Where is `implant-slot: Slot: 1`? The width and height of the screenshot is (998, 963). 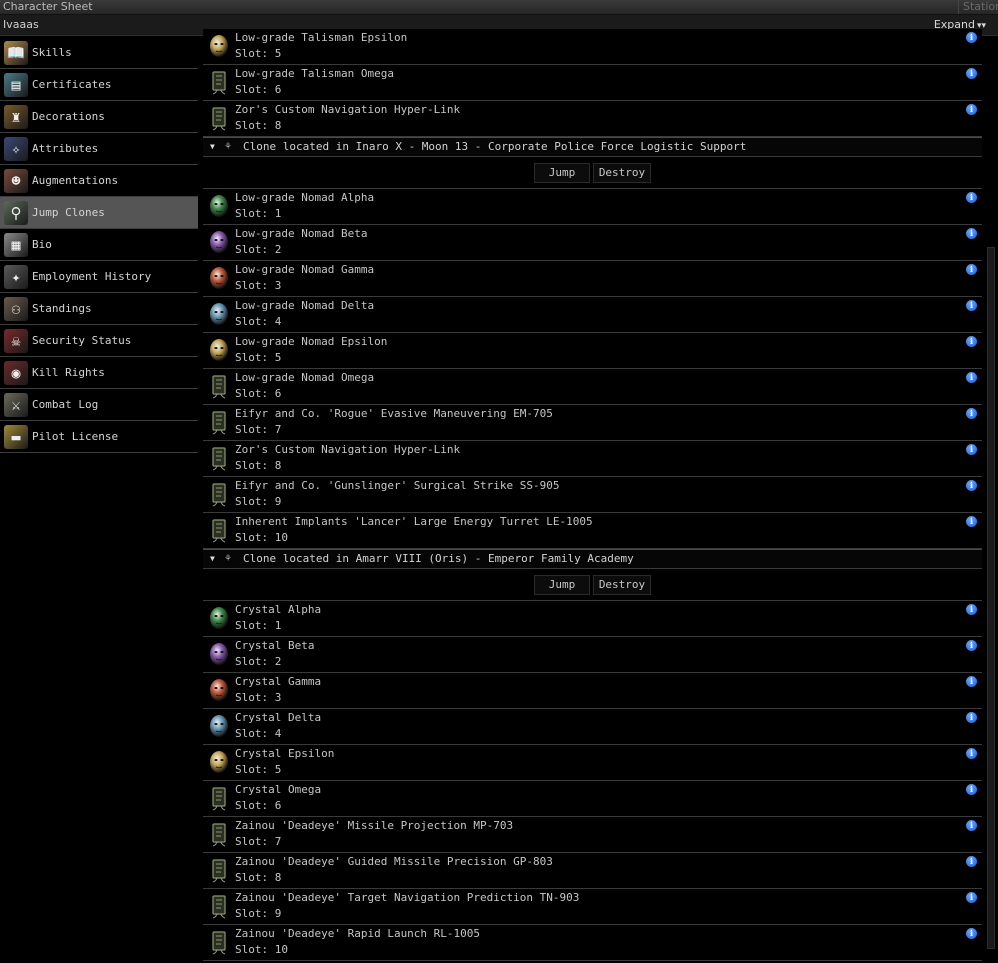 implant-slot: Slot: 1 is located at coordinates (258, 213).